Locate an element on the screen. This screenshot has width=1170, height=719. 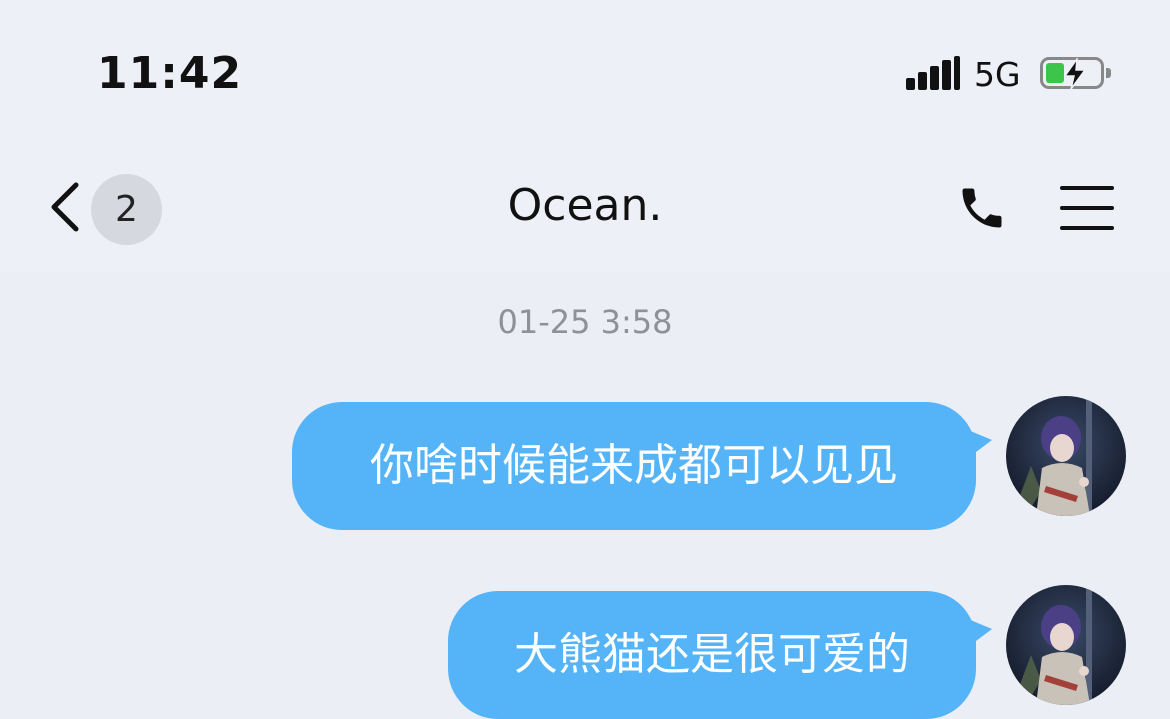
chevron-left-icon is located at coordinates (64, 207).